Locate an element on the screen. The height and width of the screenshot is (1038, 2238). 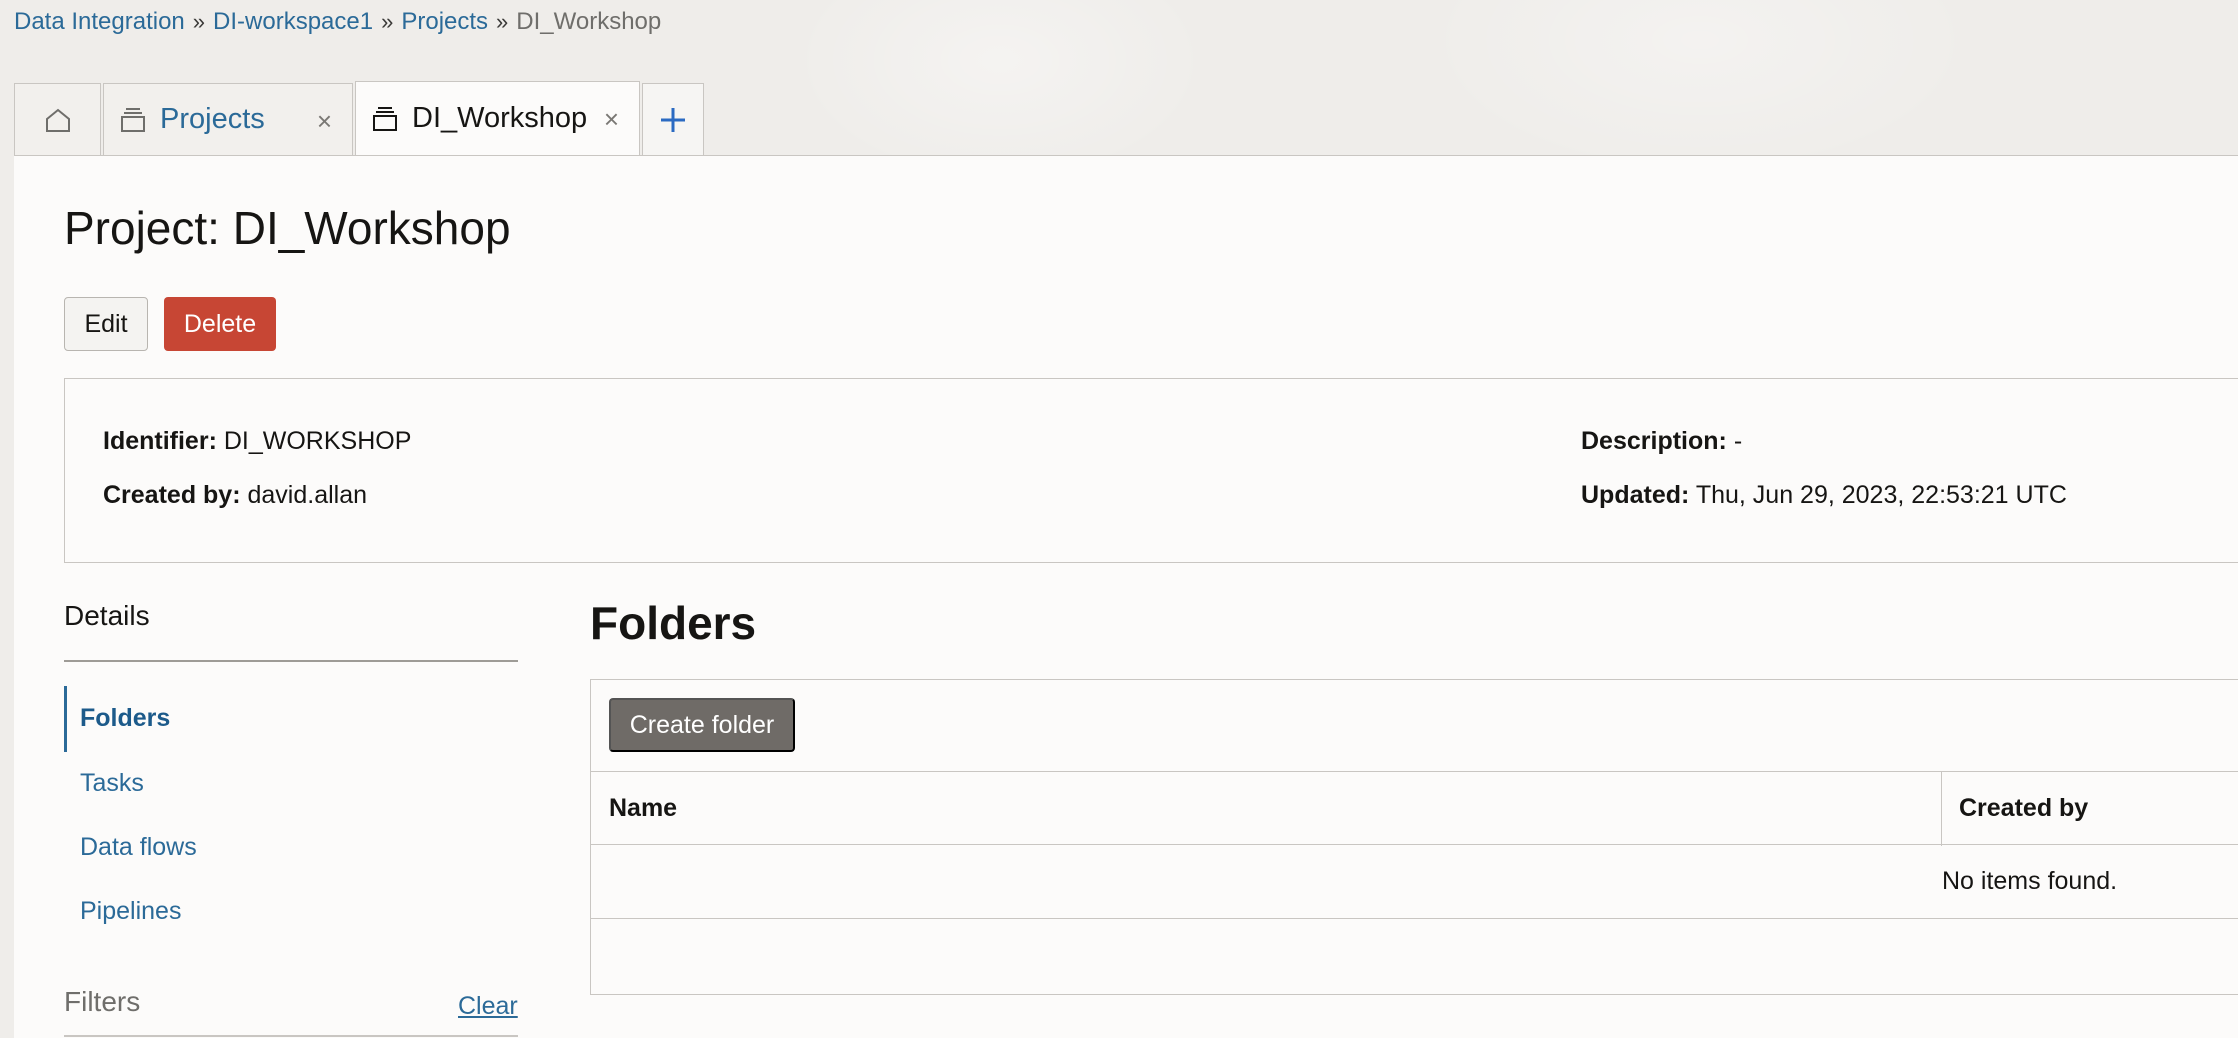
plus-icon is located at coordinates (673, 120).